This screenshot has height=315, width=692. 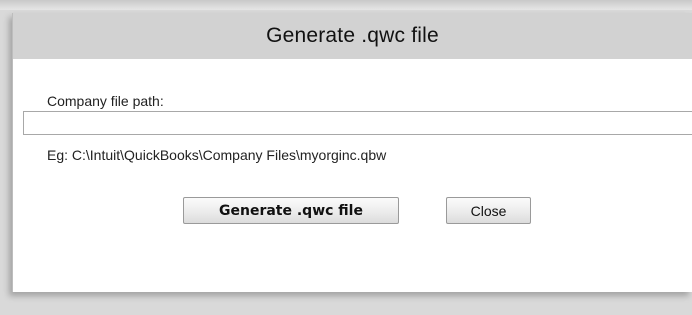 I want to click on close-button: Close, so click(x=488, y=210).